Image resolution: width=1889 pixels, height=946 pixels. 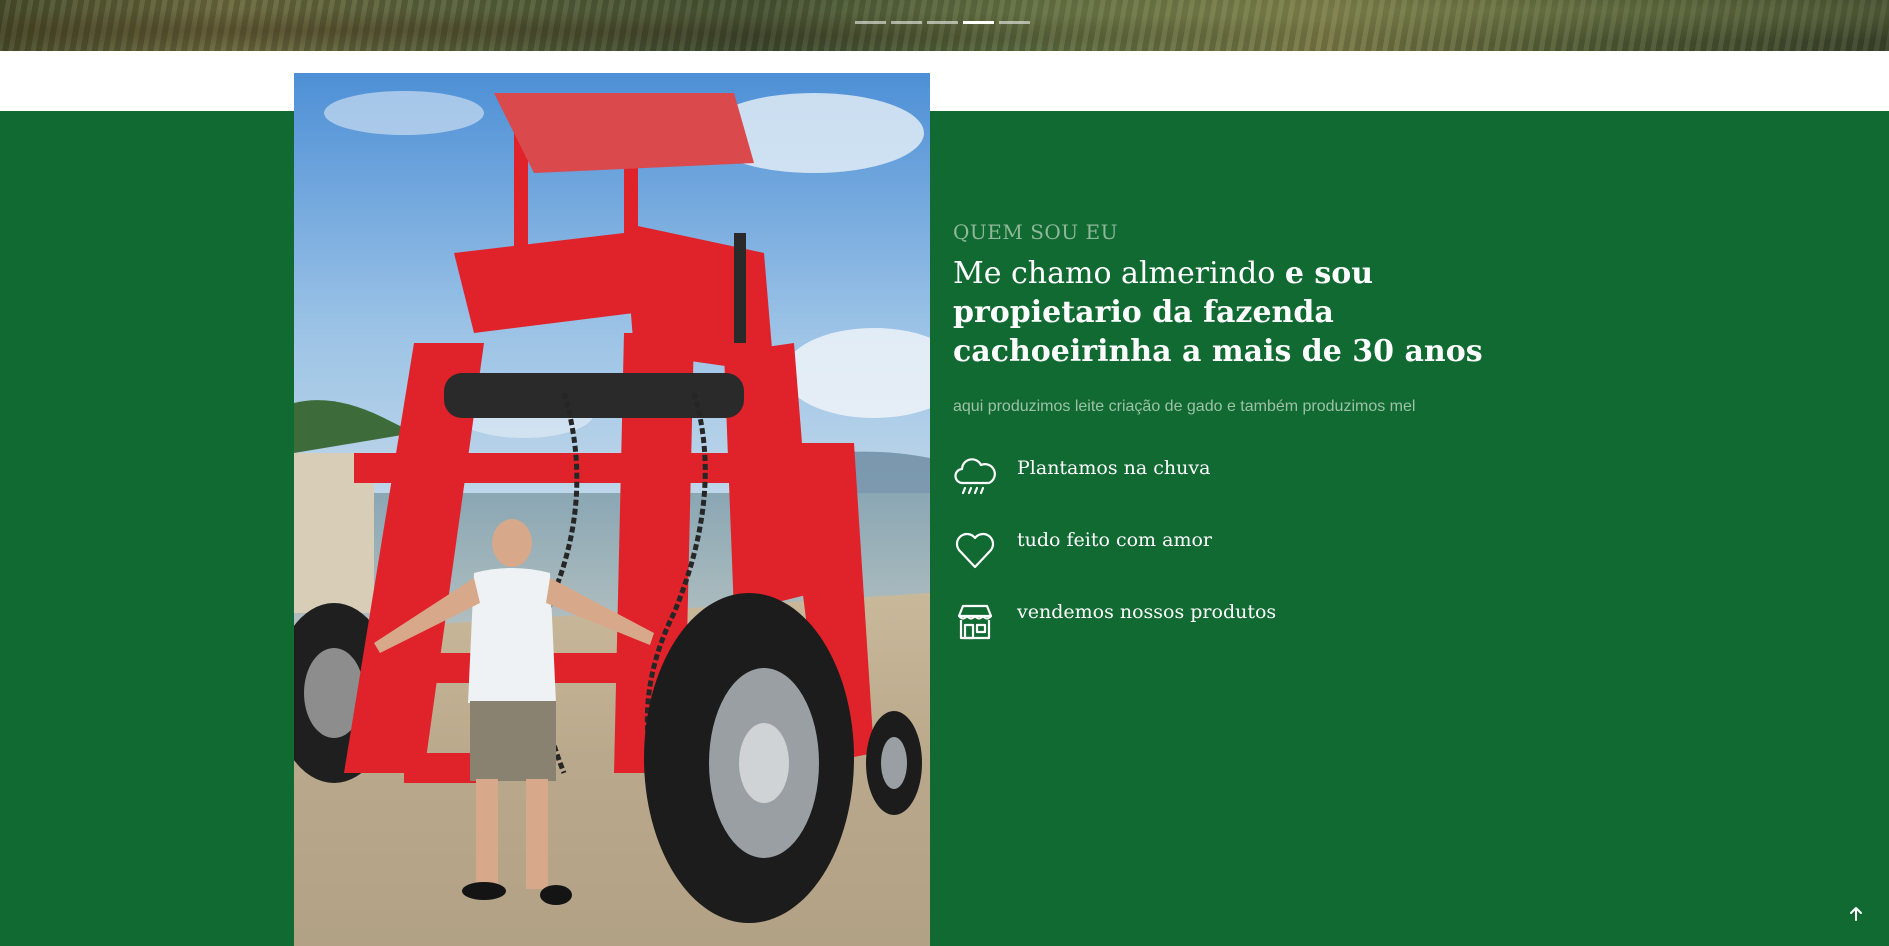 I want to click on store-icon, so click(x=975, y=622).